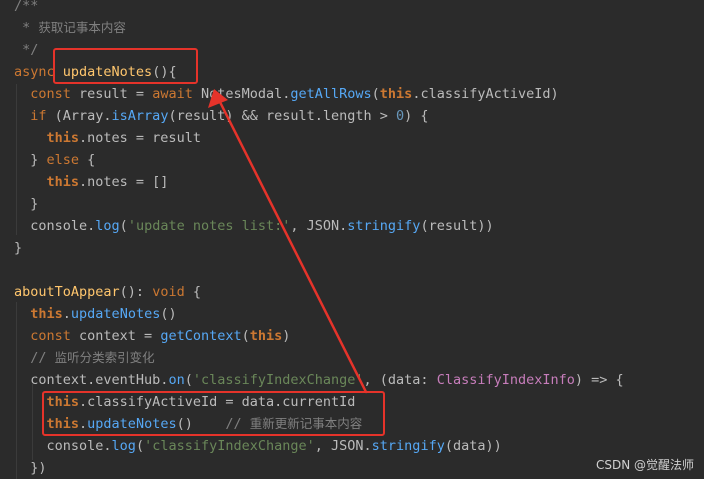 This screenshot has height=479, width=704. I want to click on watermark: CSDN @觉醒法师, so click(644, 465).